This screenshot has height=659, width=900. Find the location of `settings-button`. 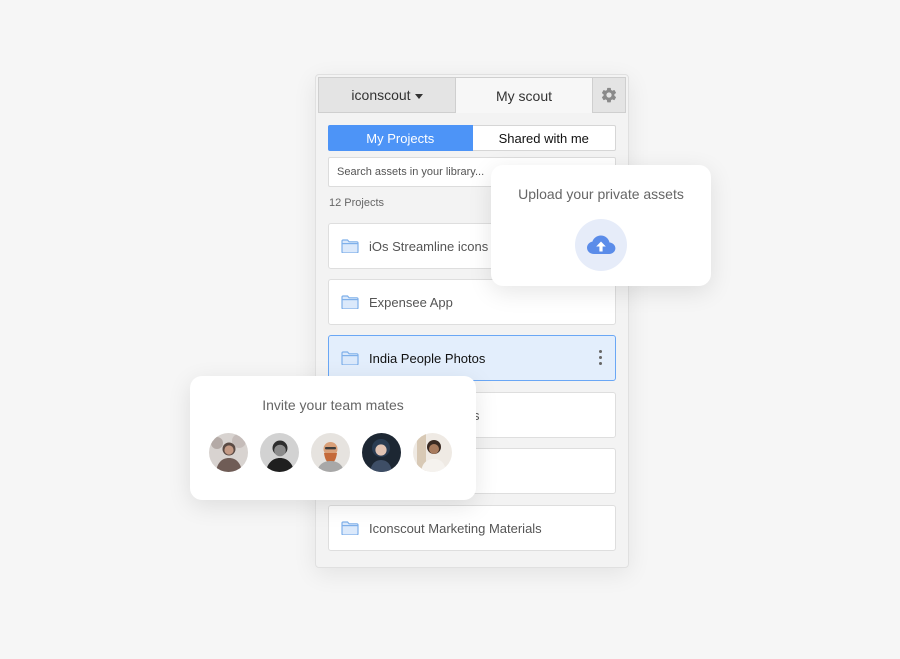

settings-button is located at coordinates (609, 95).